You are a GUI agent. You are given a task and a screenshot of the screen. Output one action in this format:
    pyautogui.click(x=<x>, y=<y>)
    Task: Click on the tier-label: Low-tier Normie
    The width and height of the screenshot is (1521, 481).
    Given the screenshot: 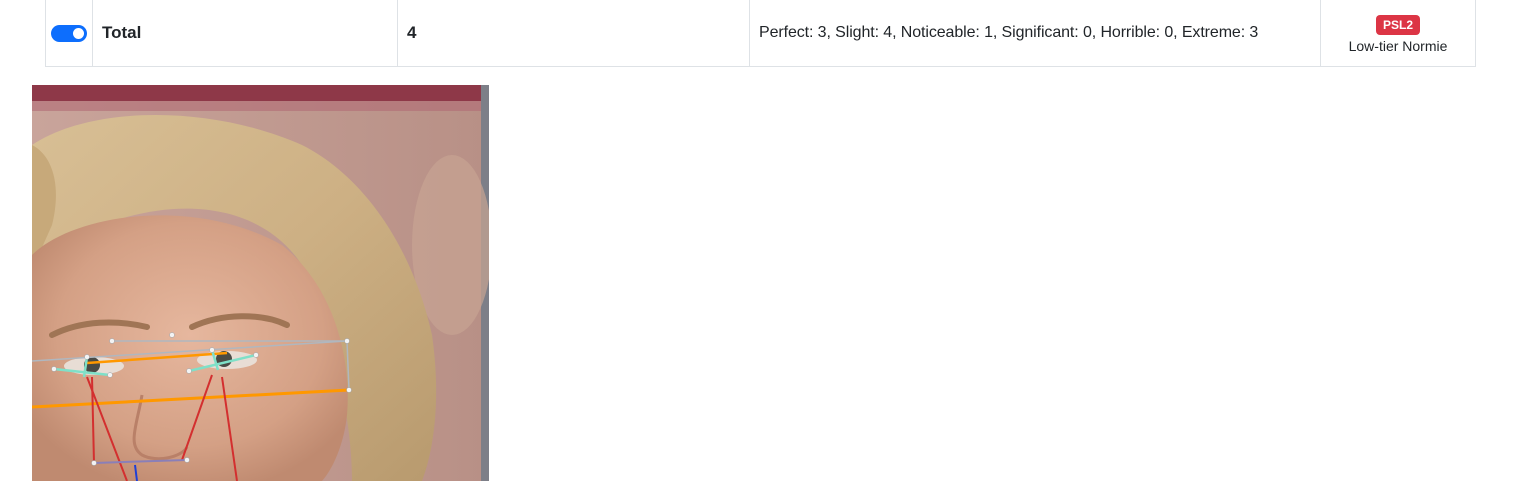 What is the action you would take?
    pyautogui.click(x=1398, y=45)
    